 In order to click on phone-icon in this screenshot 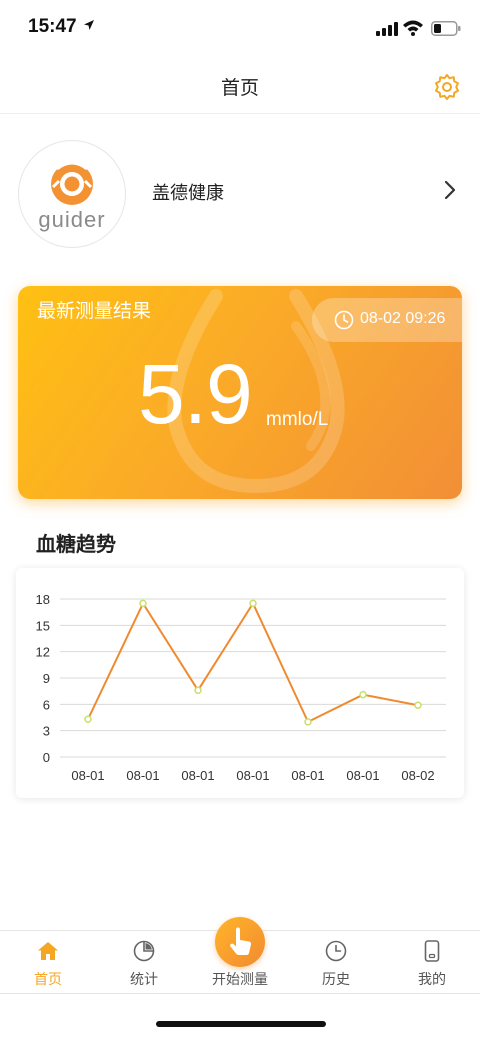, I will do `click(432, 951)`.